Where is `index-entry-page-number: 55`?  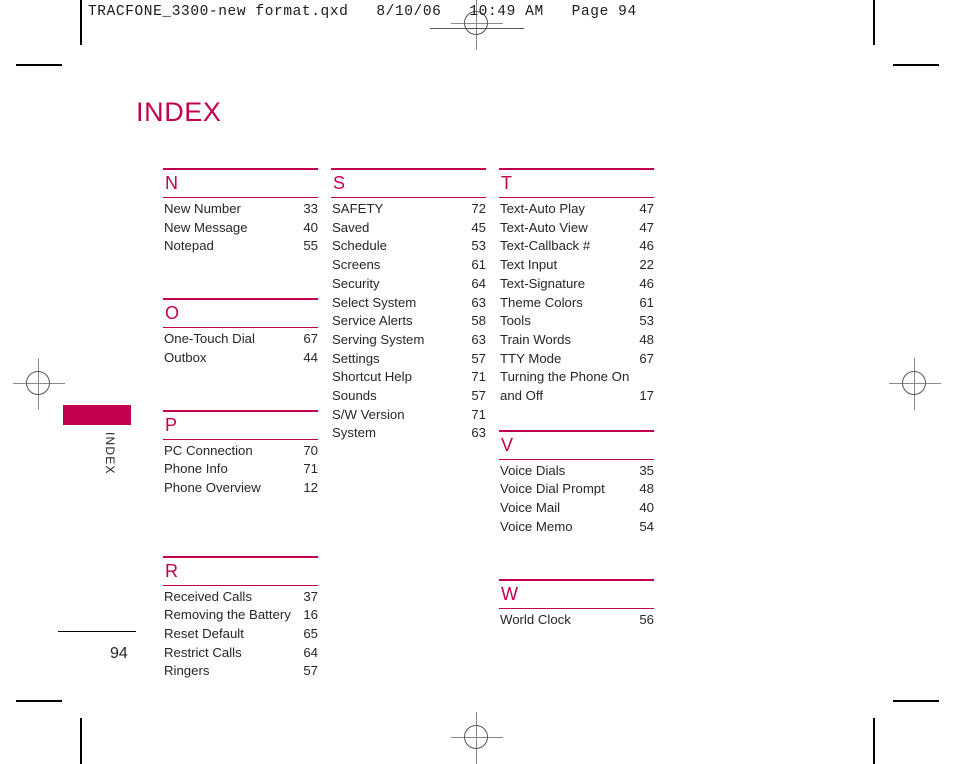 index-entry-page-number: 55 is located at coordinates (310, 246).